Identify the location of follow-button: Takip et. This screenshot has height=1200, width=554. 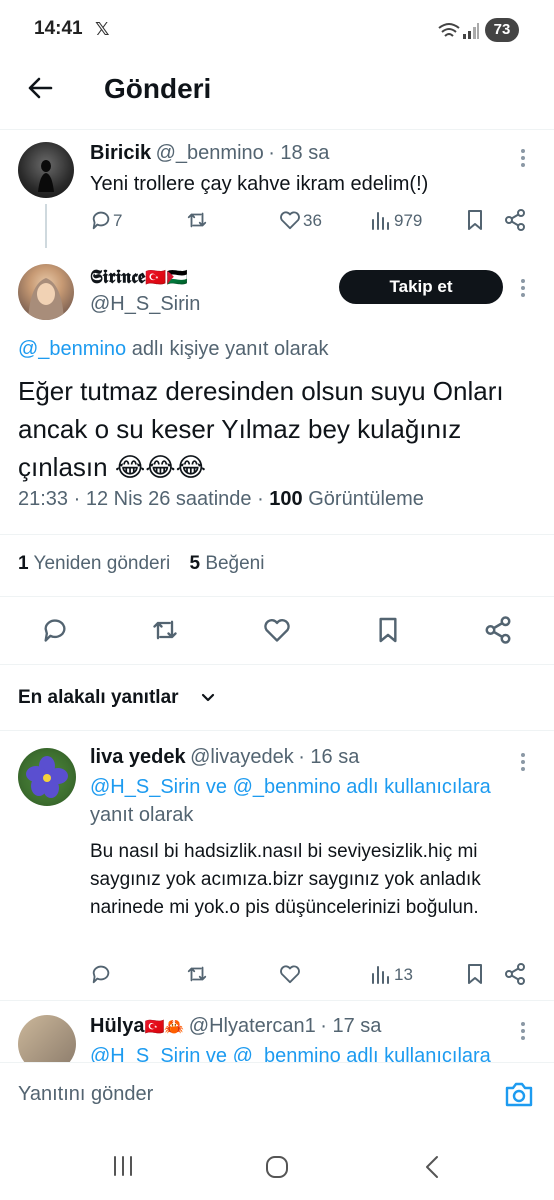
(421, 287).